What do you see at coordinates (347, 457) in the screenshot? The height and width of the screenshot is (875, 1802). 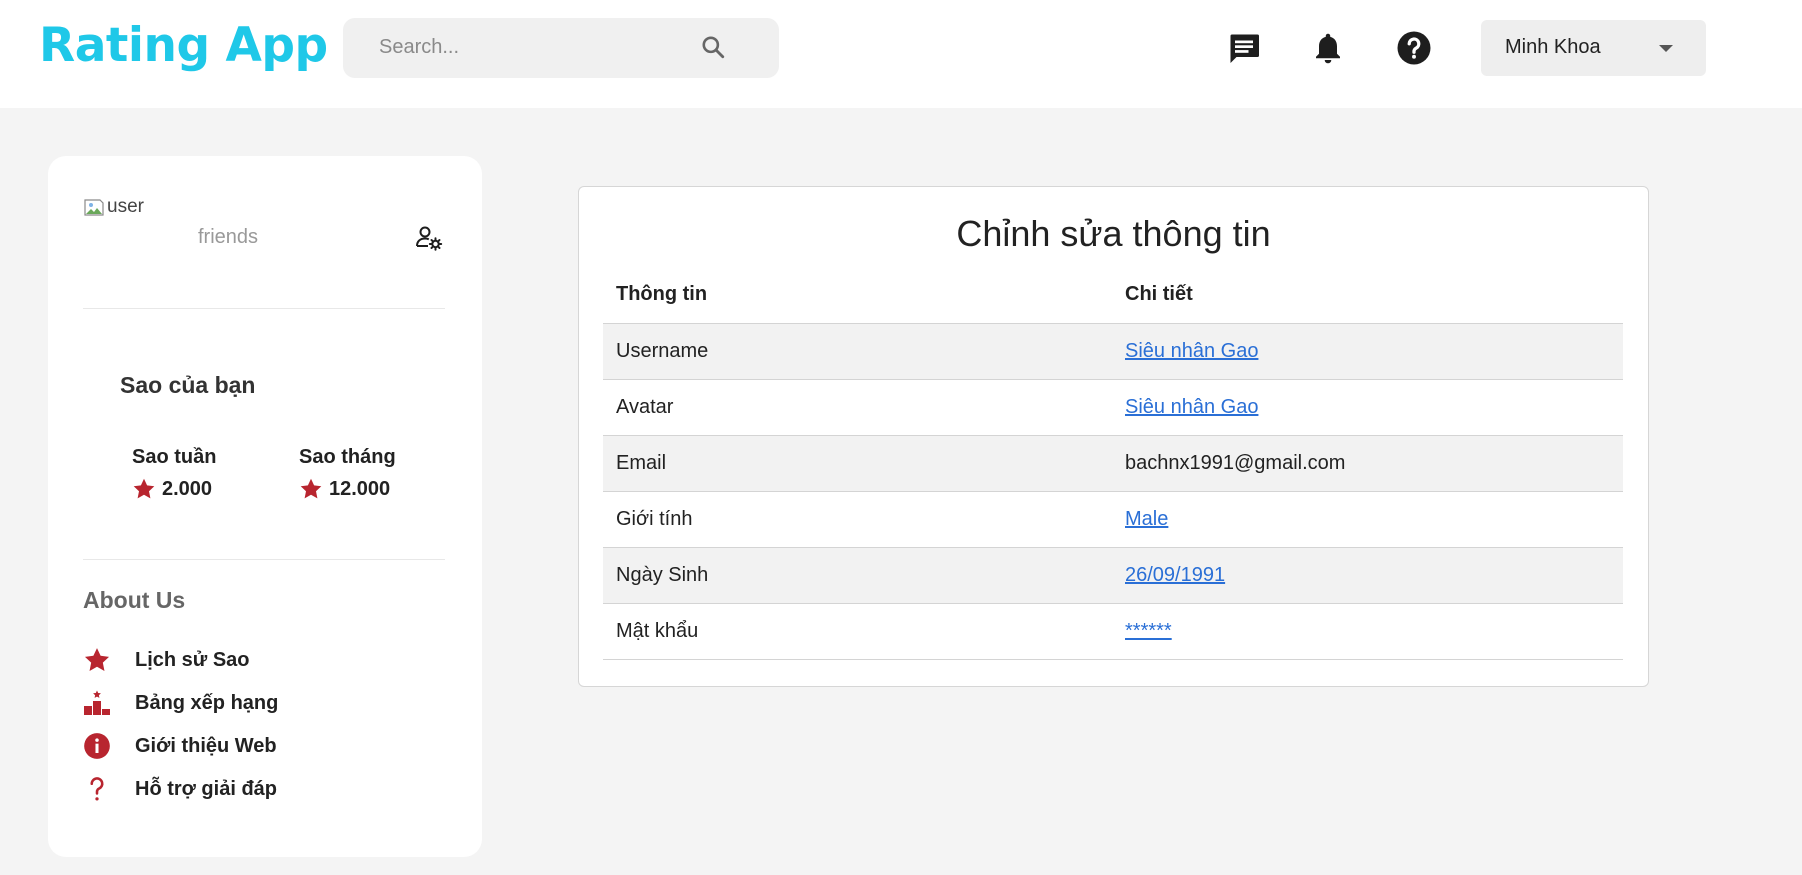 I see `month-stars-label: Sao tháng` at bounding box center [347, 457].